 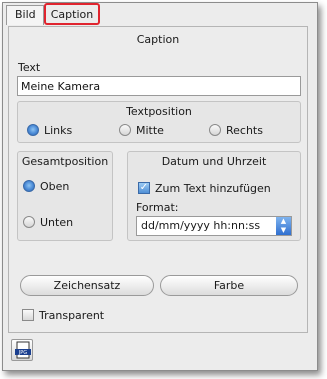 I want to click on add-date-checkbox-row: ✓ Zum Text hinzufügen, so click(x=204, y=189).